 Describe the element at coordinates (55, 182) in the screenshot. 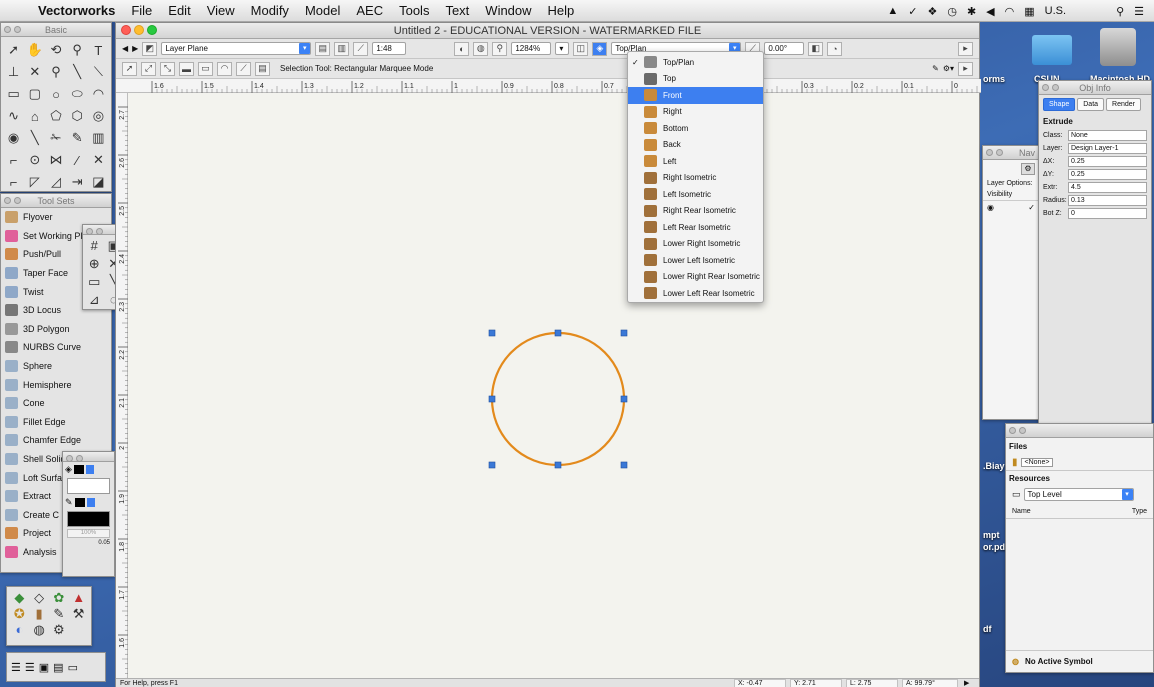

I see `rotate-tool-icon: ◿` at that location.